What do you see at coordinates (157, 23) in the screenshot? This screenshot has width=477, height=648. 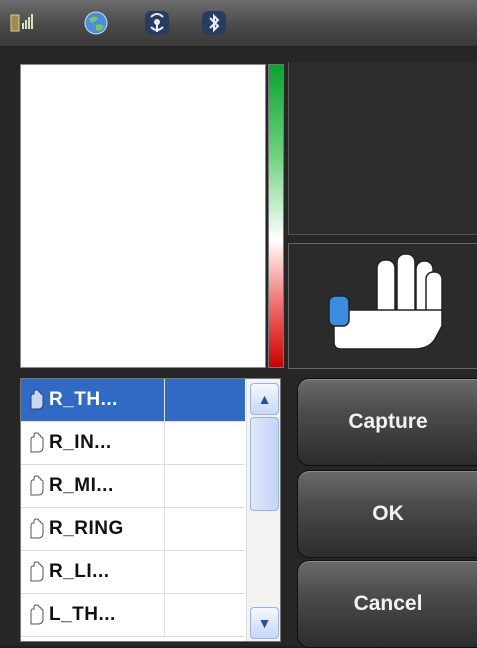 I see `wireless-icon` at bounding box center [157, 23].